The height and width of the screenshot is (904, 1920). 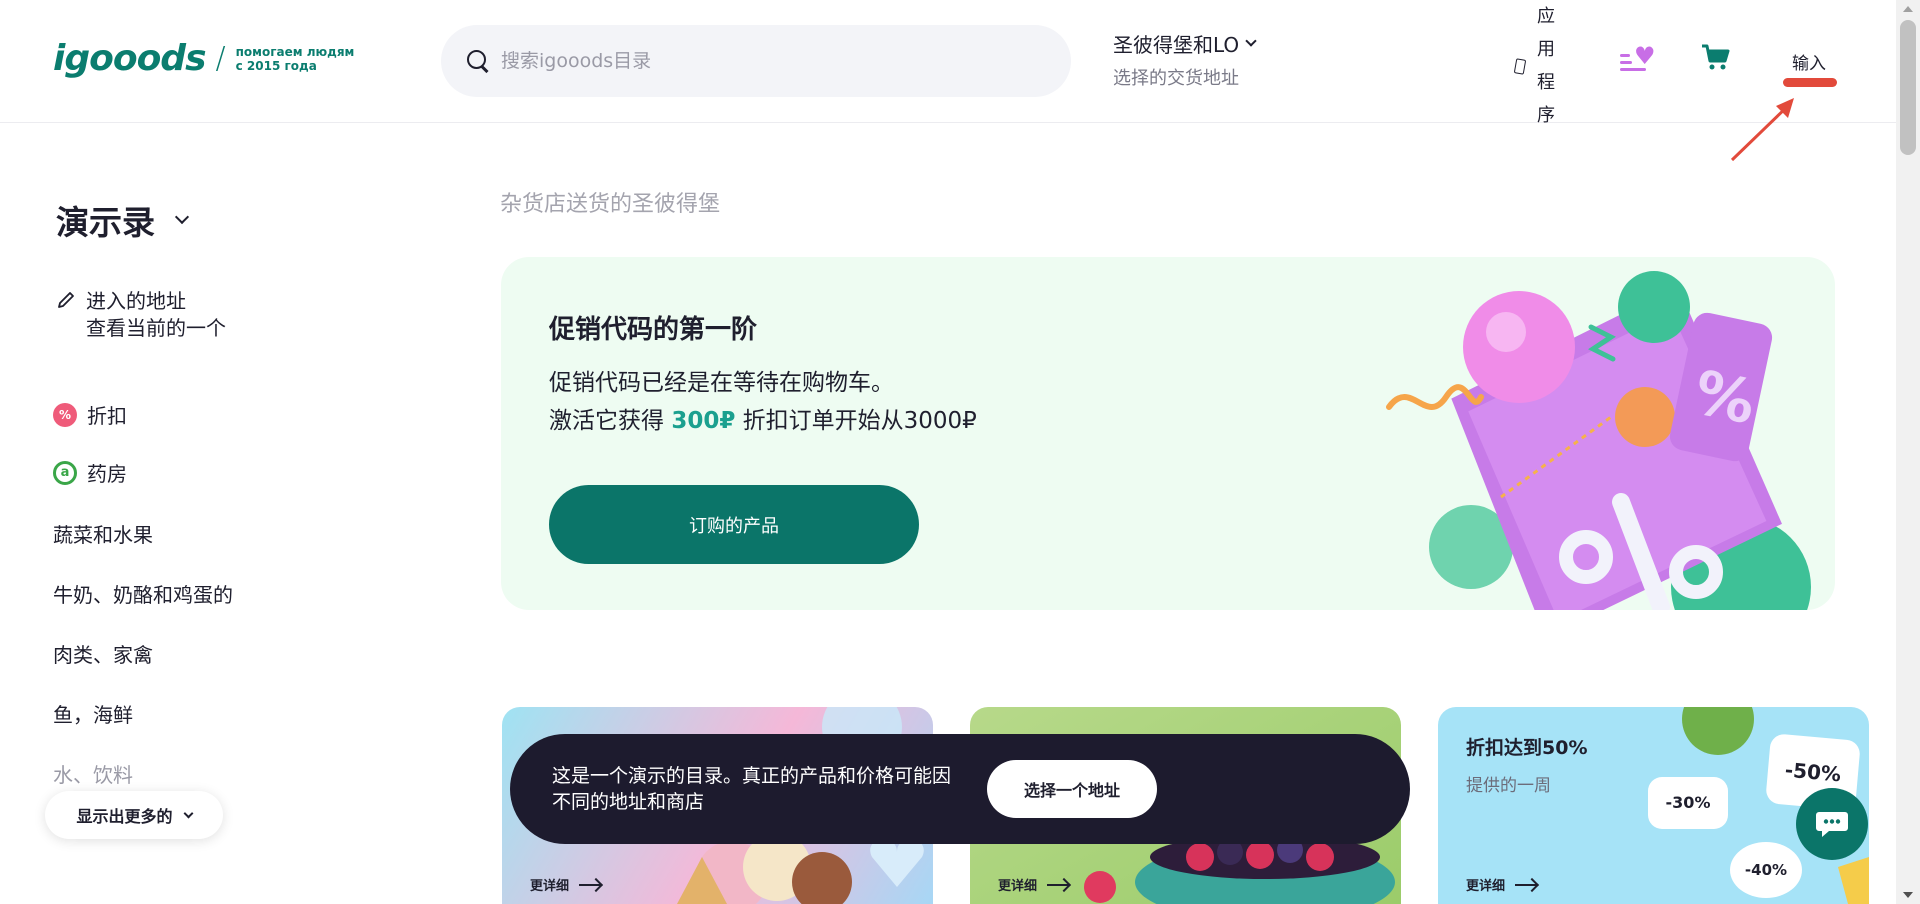 I want to click on favorites-icon: ♥, so click(x=1638, y=58).